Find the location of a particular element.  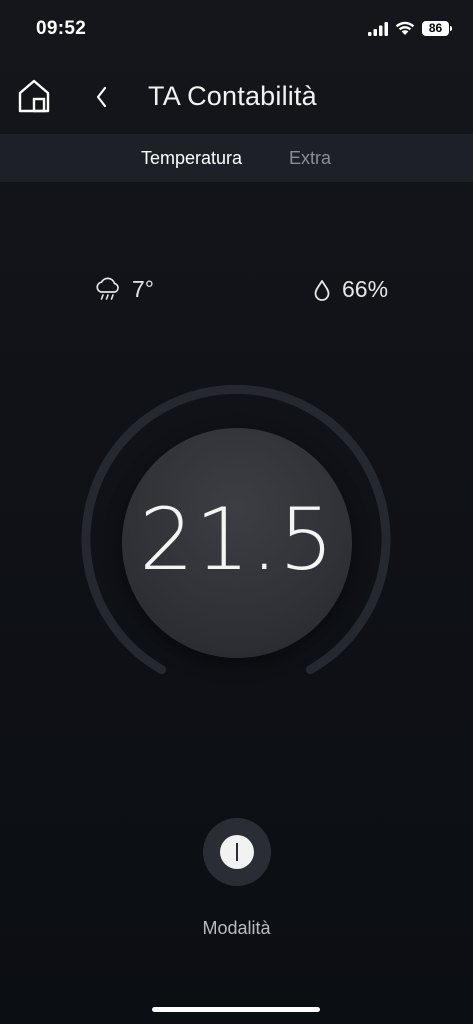

mode-label: Modalità is located at coordinates (236, 928).